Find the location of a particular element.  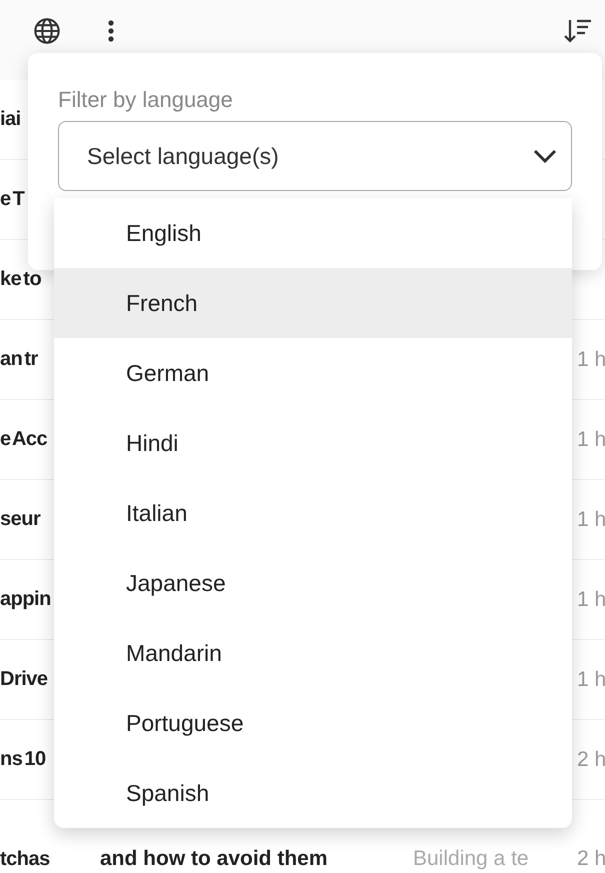

globe-icon is located at coordinates (47, 31).